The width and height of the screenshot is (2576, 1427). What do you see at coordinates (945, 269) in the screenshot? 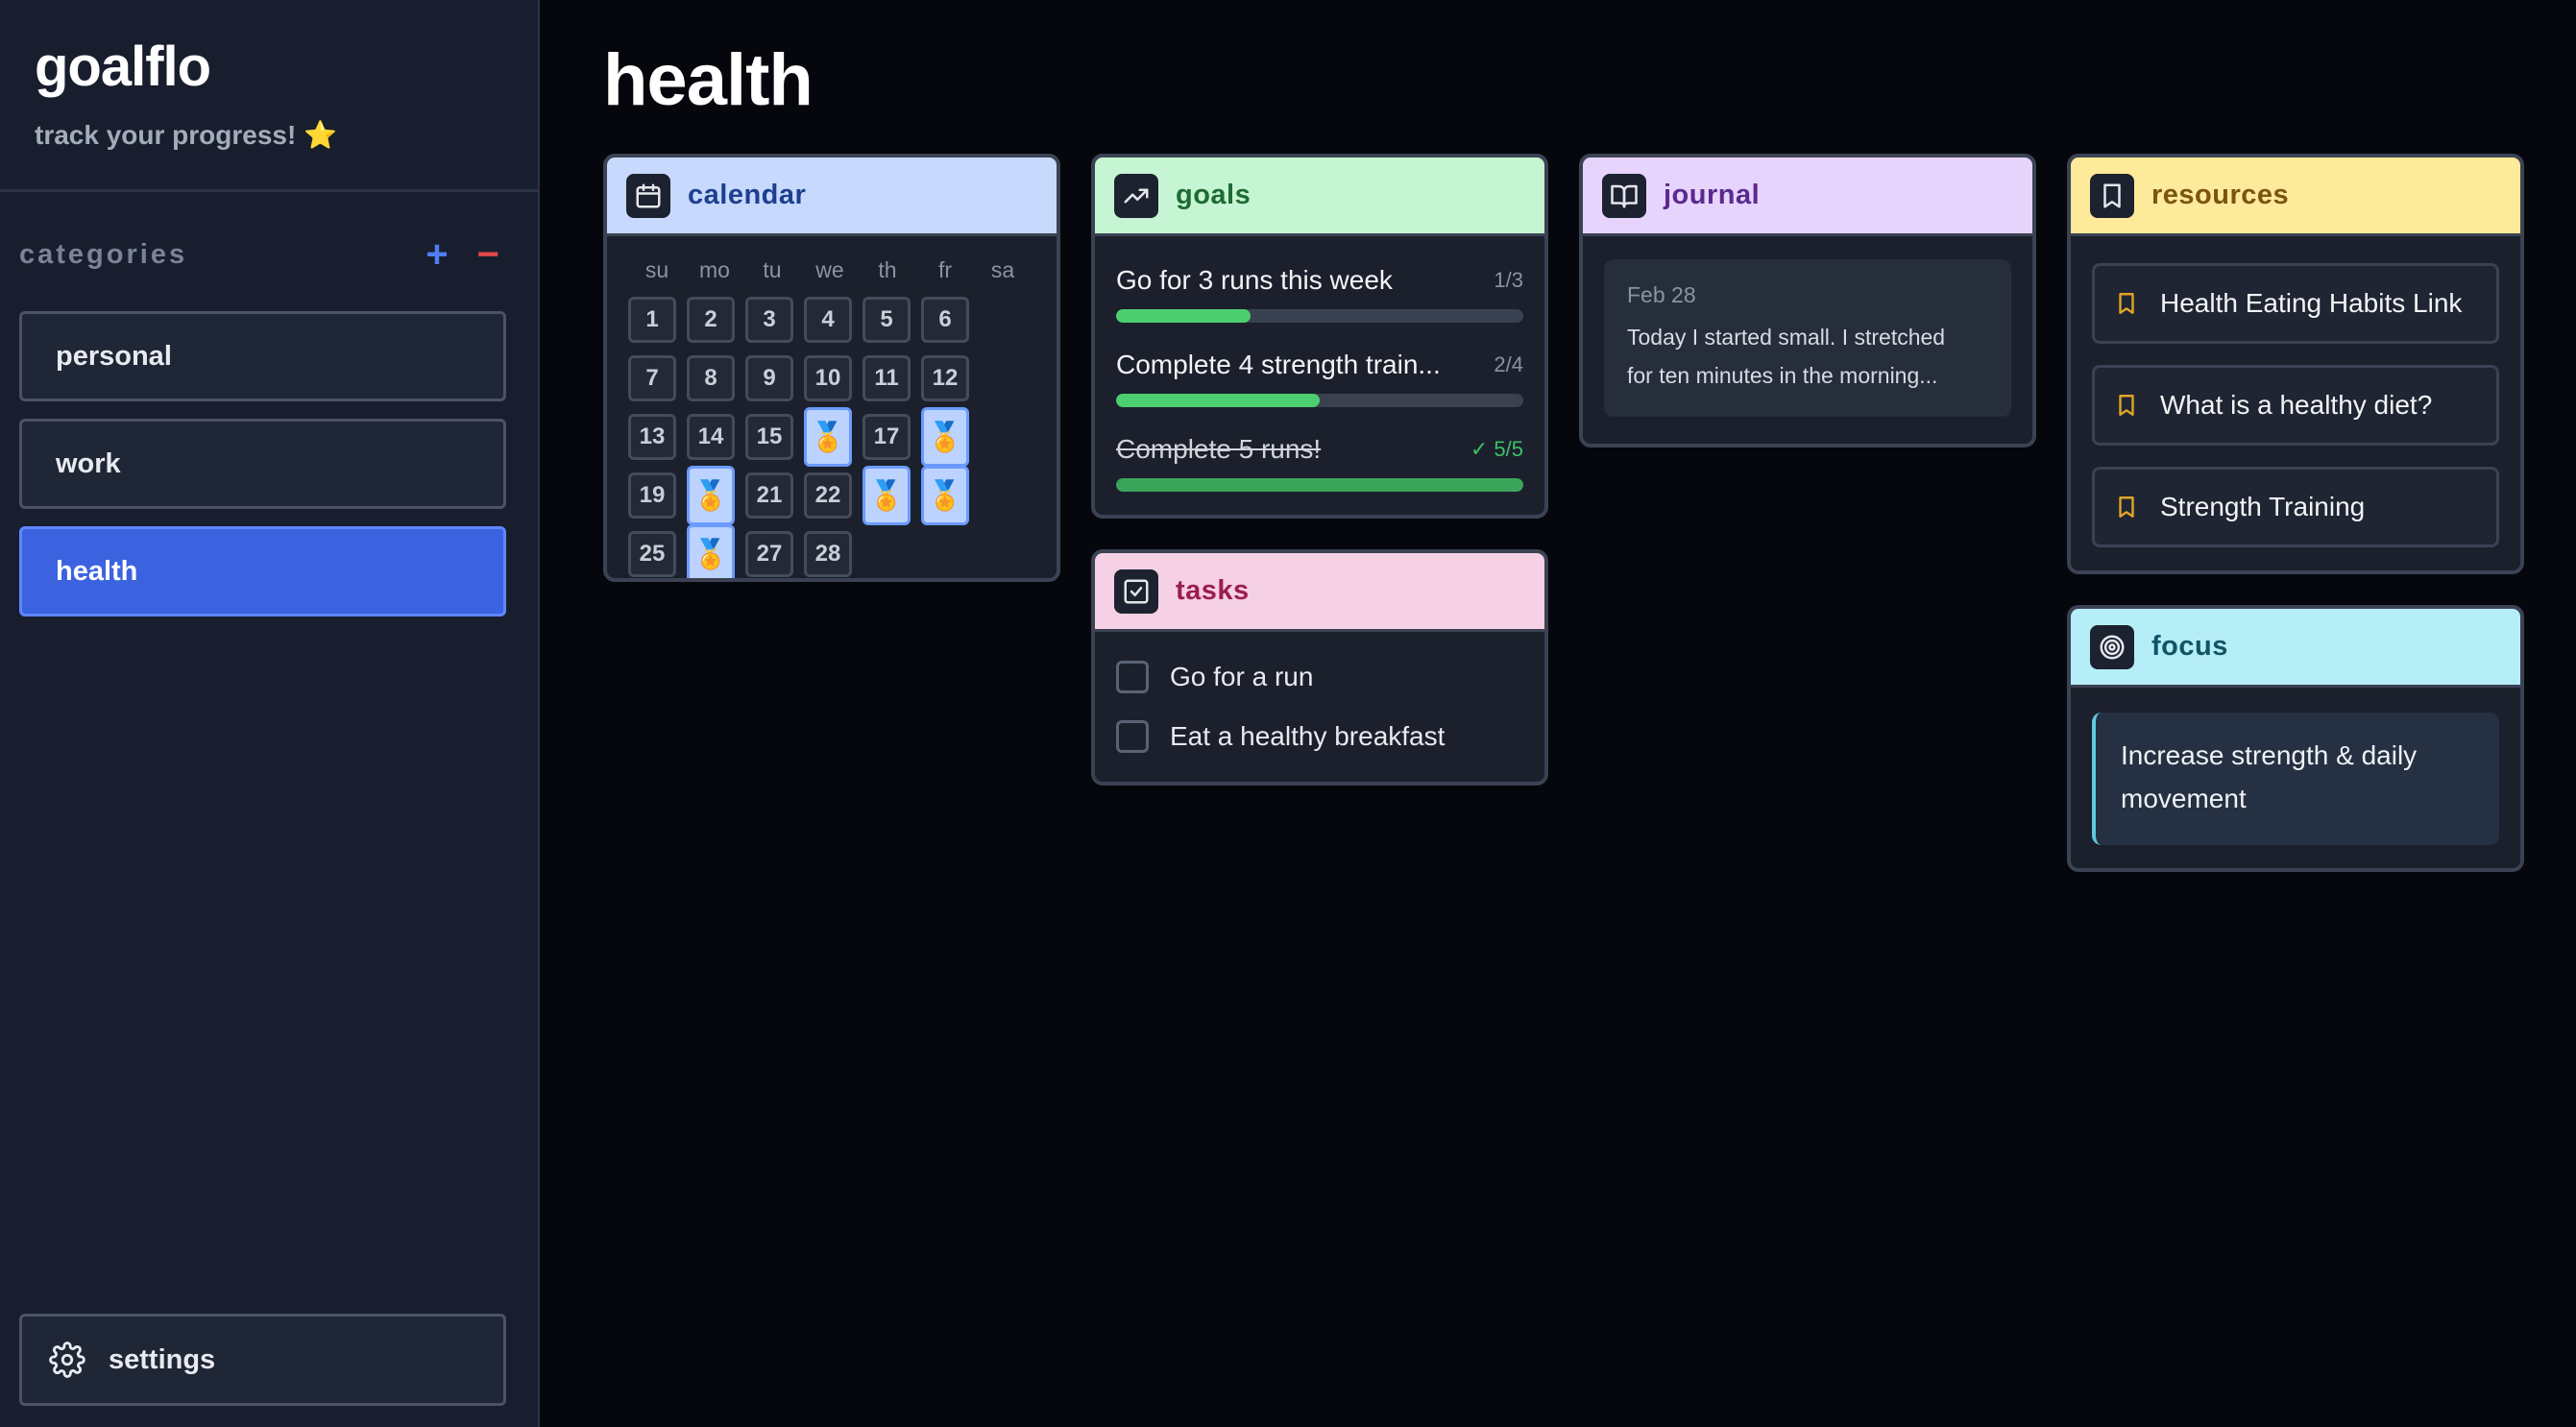
I see `weekday-label: fr` at bounding box center [945, 269].